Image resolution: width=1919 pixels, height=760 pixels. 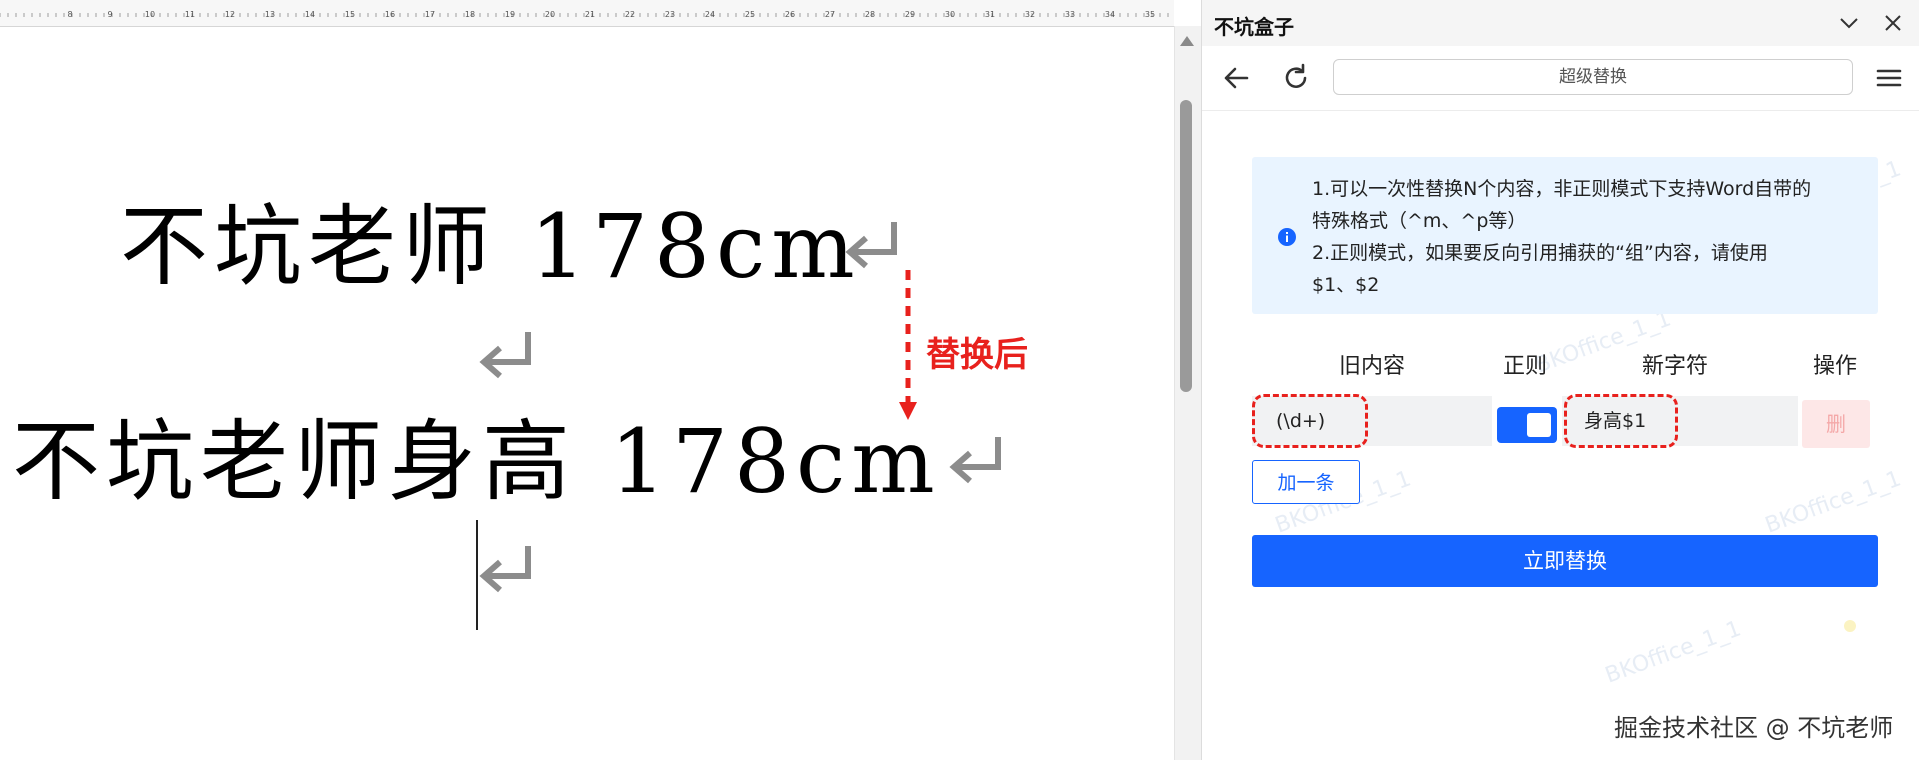 I want to click on info-line: 特殊格式（^m、^p等）, so click(x=1419, y=221).